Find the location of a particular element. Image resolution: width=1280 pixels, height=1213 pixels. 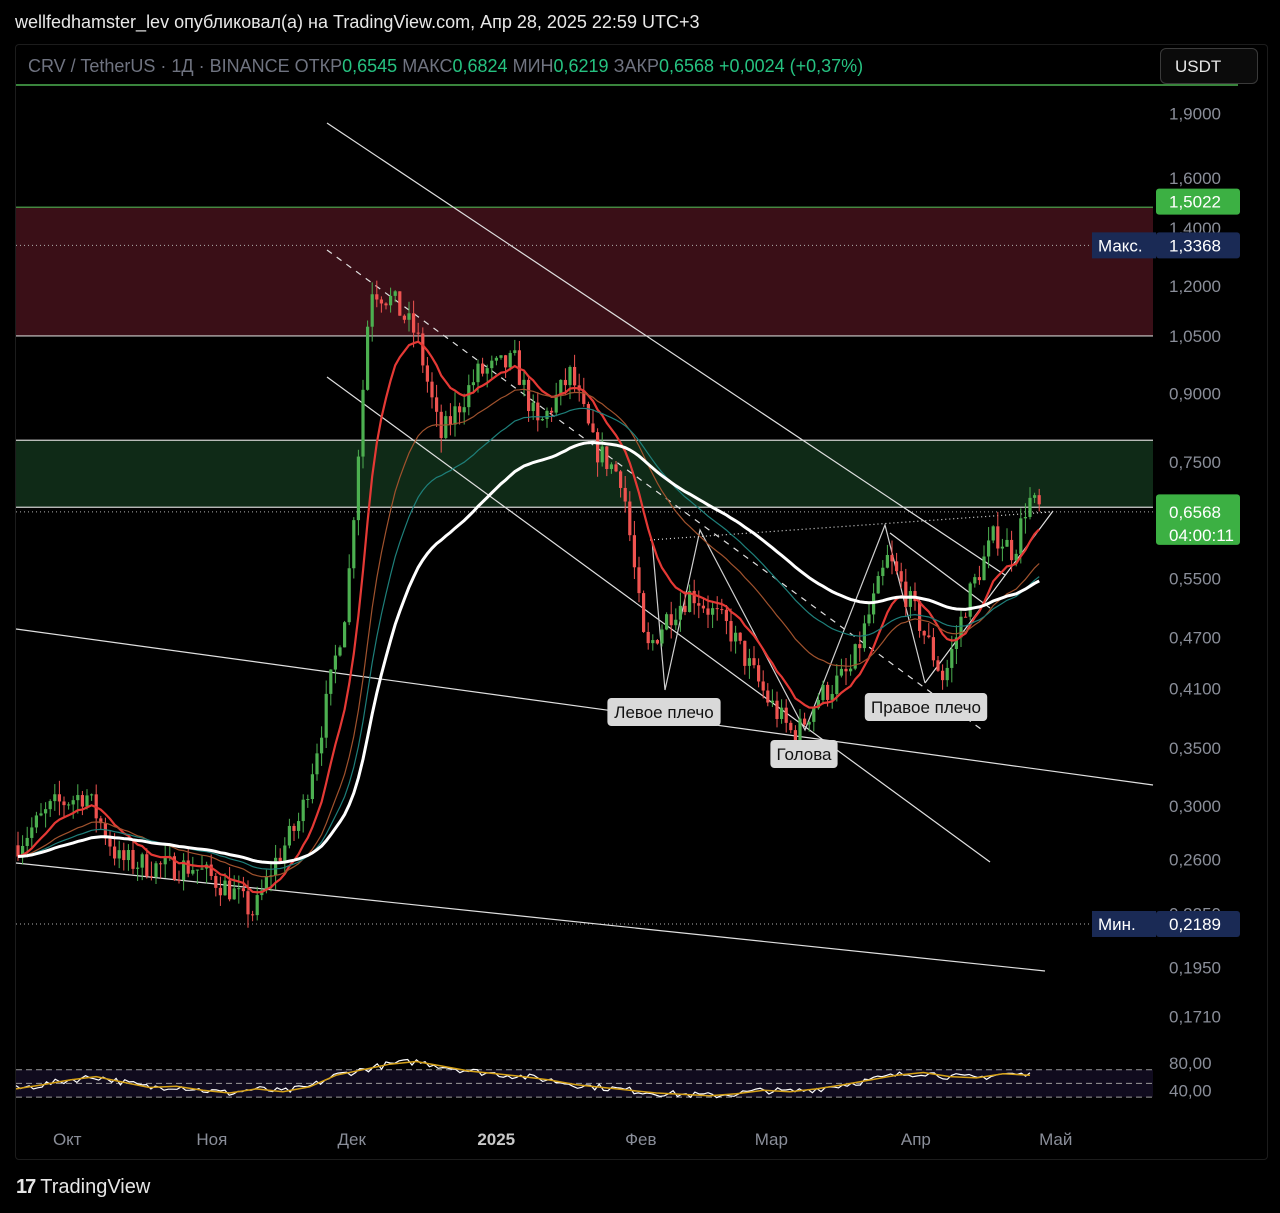

tradingview-logo-icon: 17 is located at coordinates (26, 1187).